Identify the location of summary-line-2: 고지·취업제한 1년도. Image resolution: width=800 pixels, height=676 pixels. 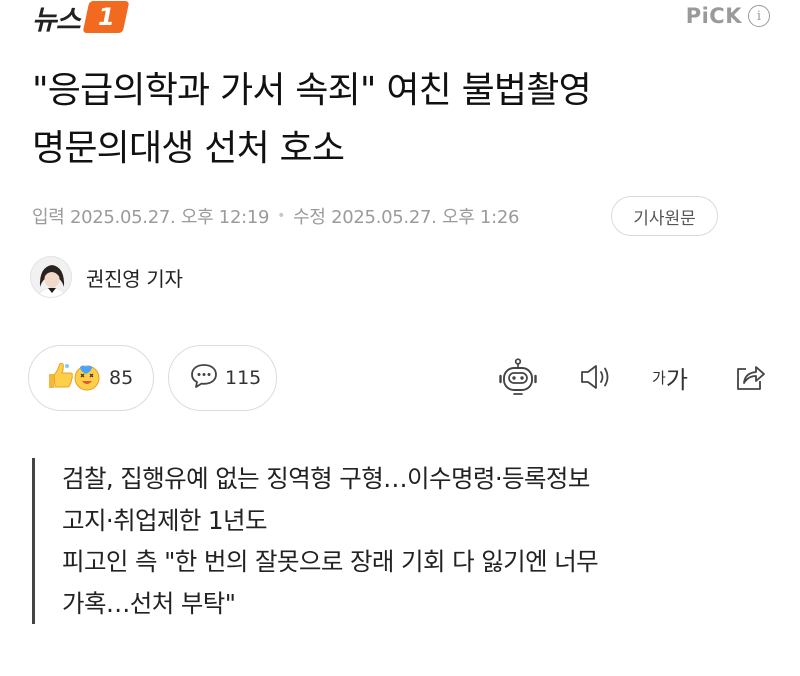
(164, 520).